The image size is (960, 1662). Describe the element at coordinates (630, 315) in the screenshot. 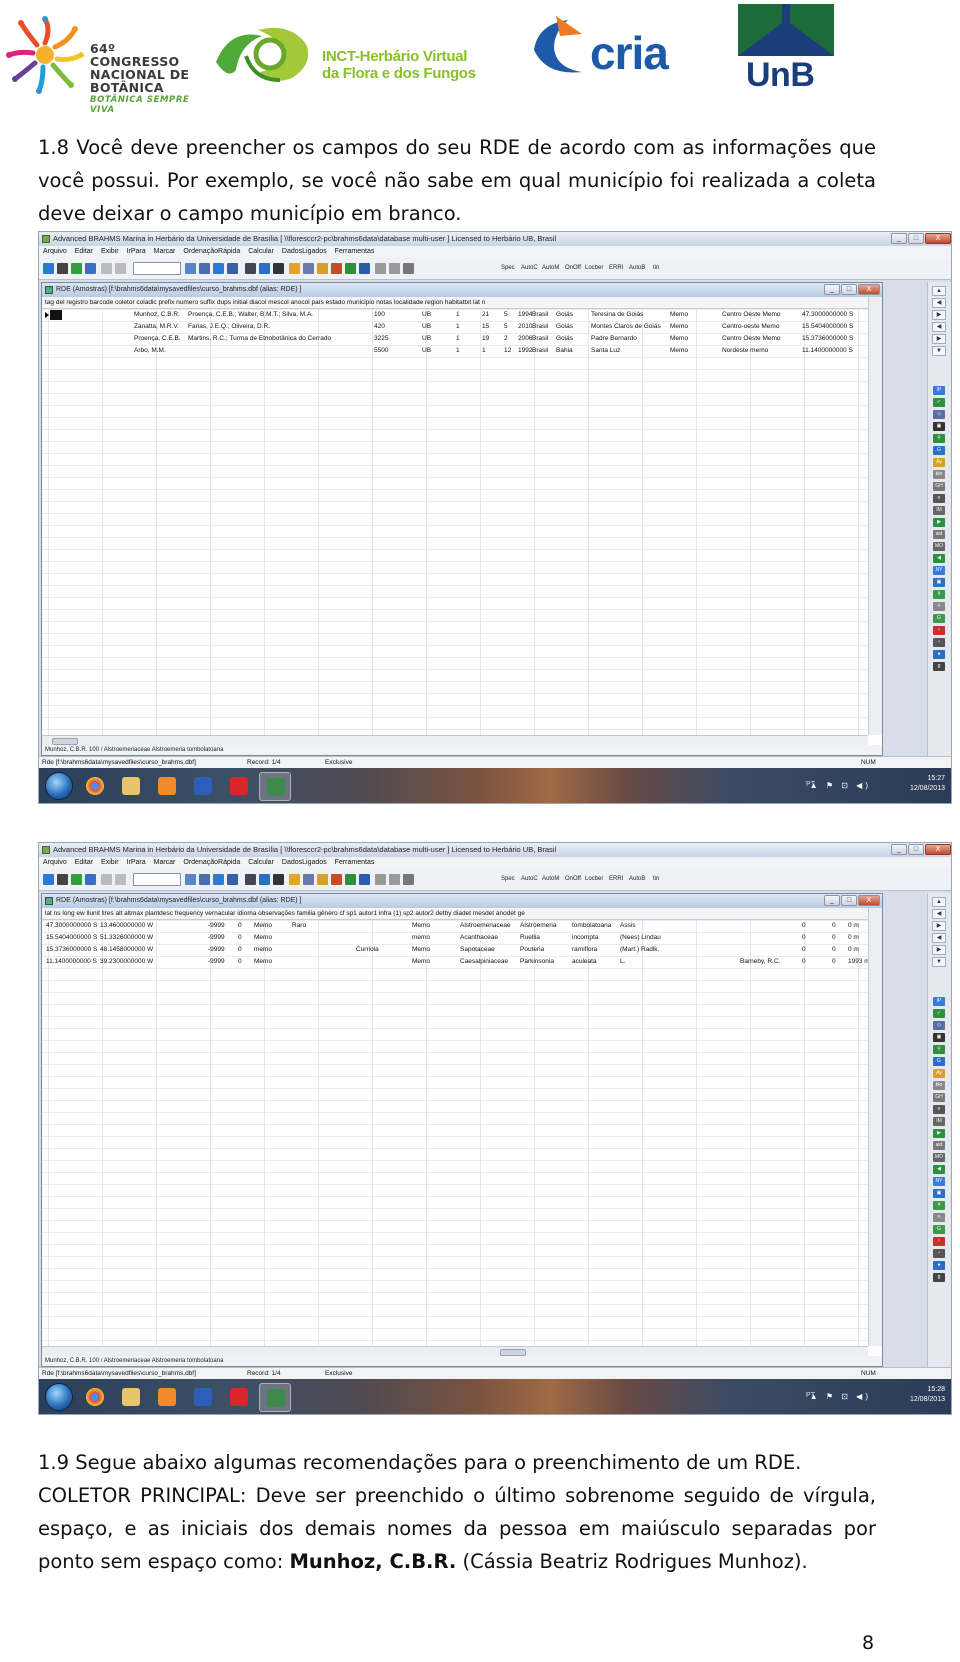

I see `table-cell: Teresina de Goiás` at that location.